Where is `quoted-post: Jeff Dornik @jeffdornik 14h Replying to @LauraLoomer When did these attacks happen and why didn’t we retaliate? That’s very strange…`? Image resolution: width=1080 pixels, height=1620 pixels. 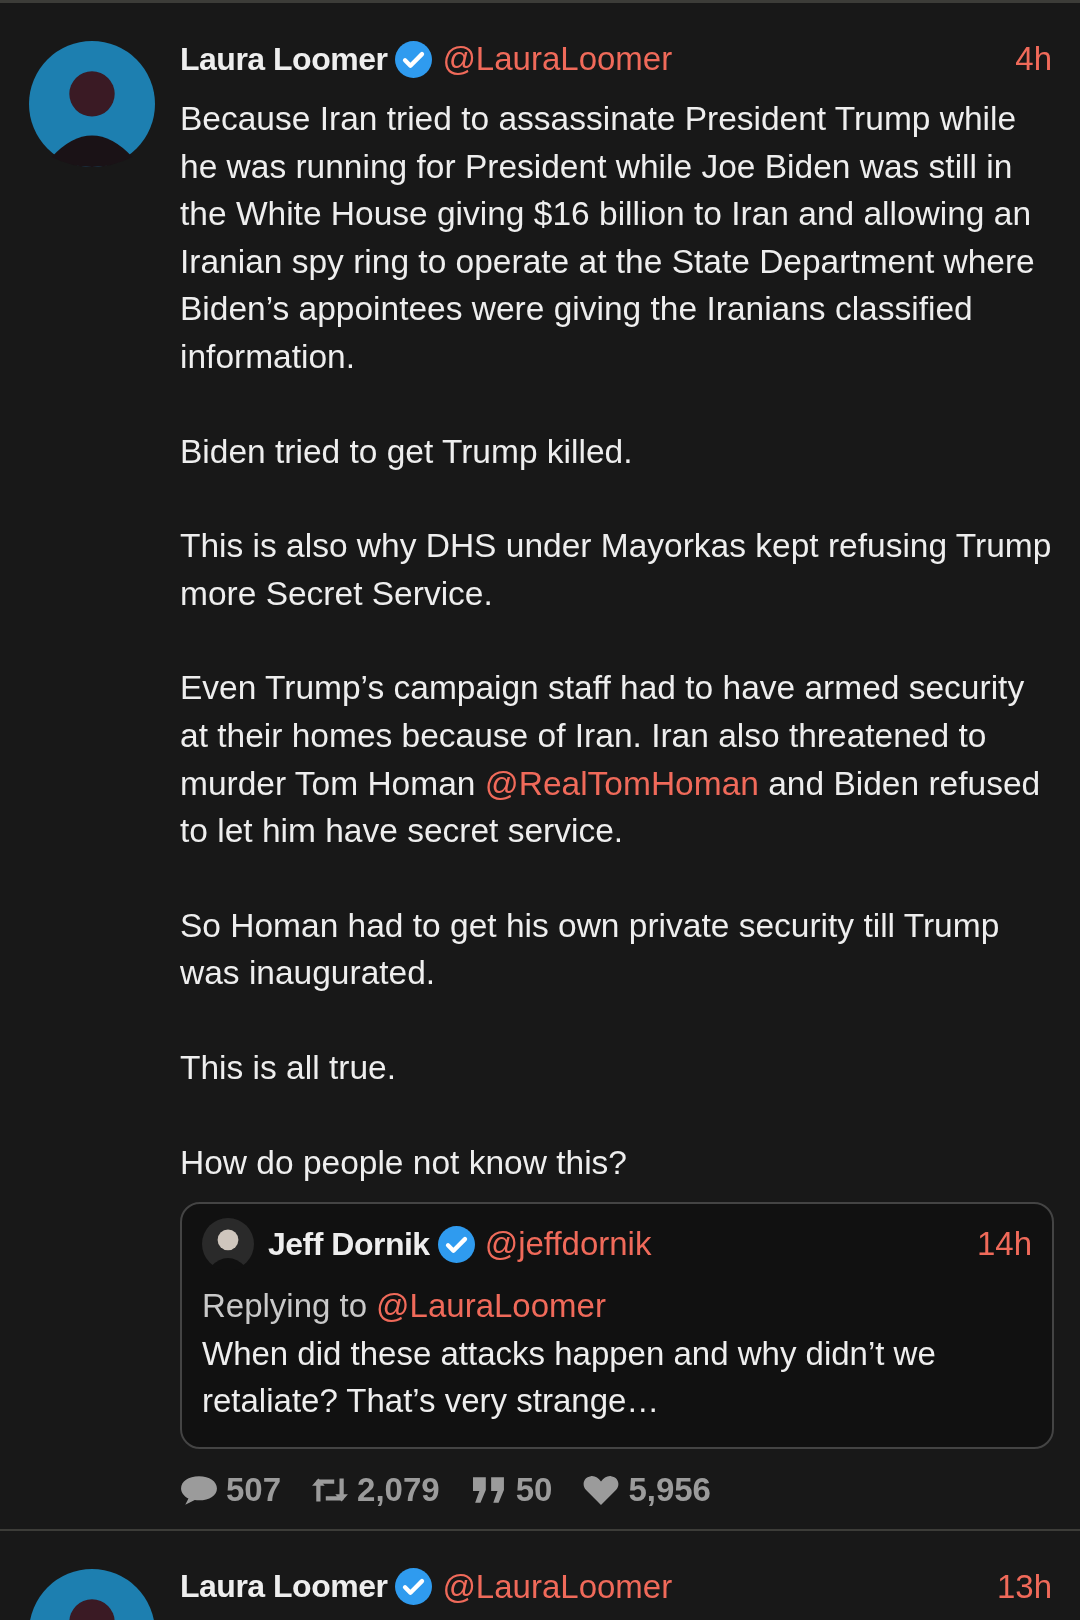
quoted-post: Jeff Dornik @jeffdornik 14h Replying to @LauraLoomer When did these attacks happen and why didn’t we retaliate? That’s very strange… is located at coordinates (617, 1325).